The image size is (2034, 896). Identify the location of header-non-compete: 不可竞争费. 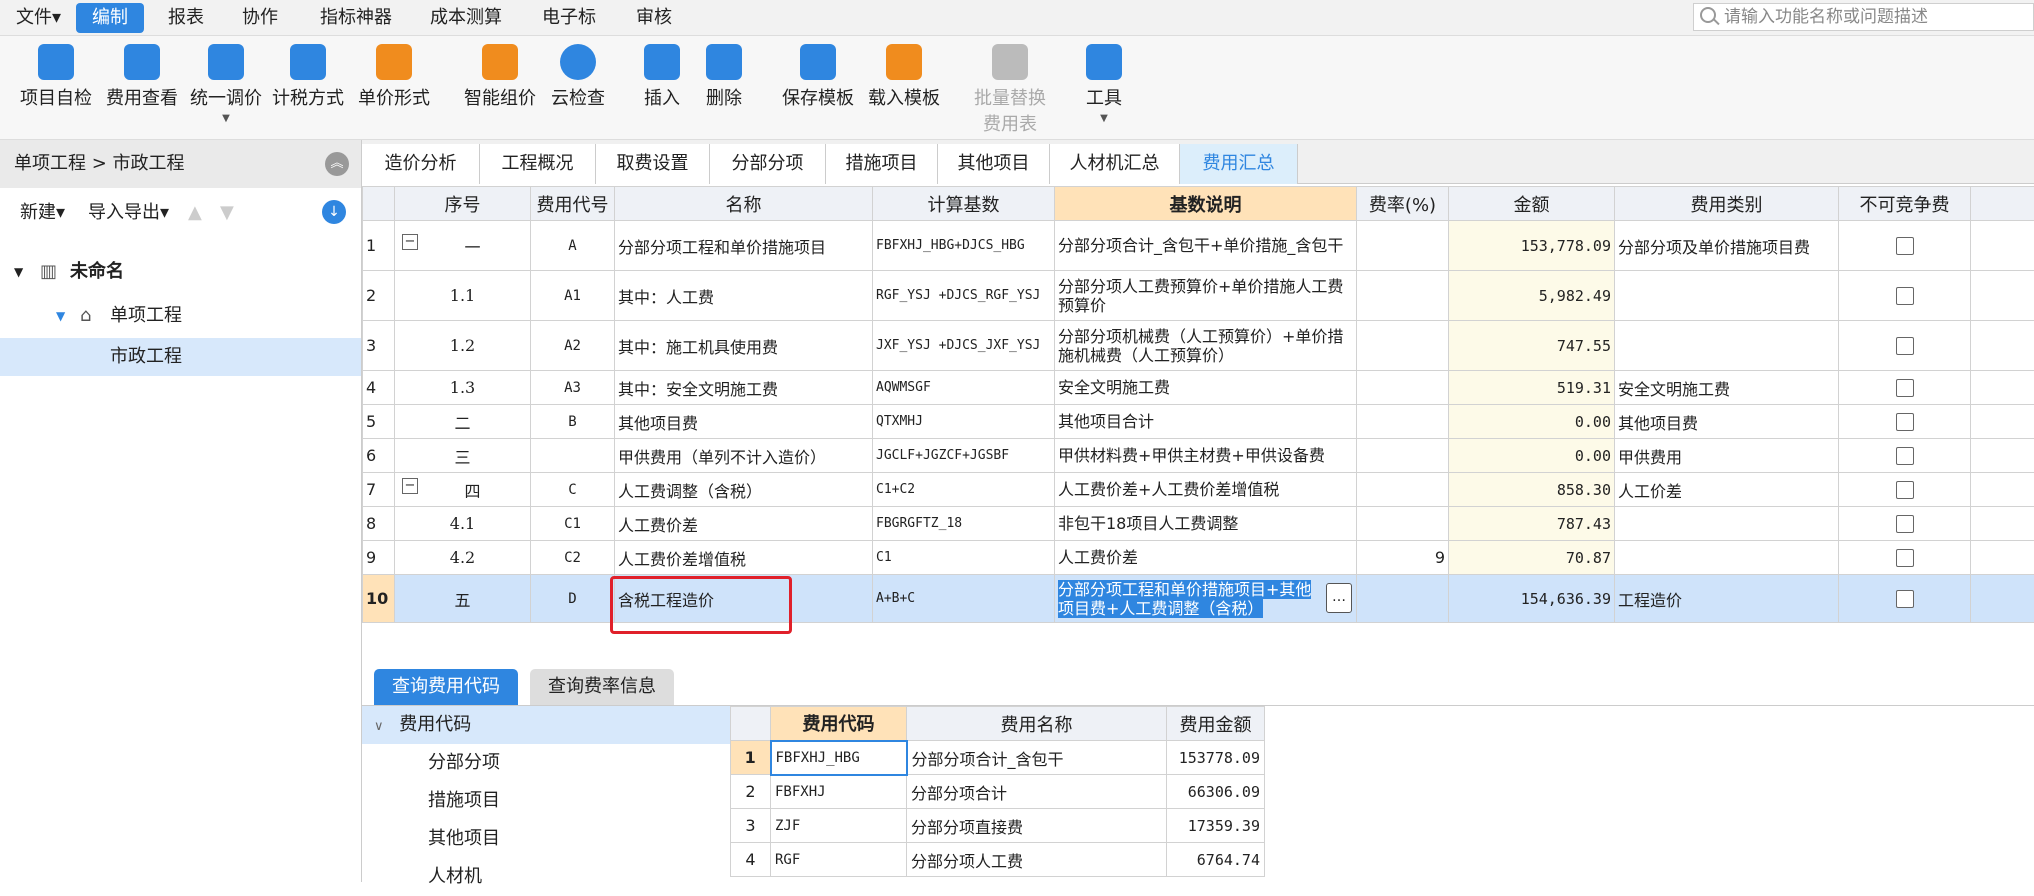
(1905, 204).